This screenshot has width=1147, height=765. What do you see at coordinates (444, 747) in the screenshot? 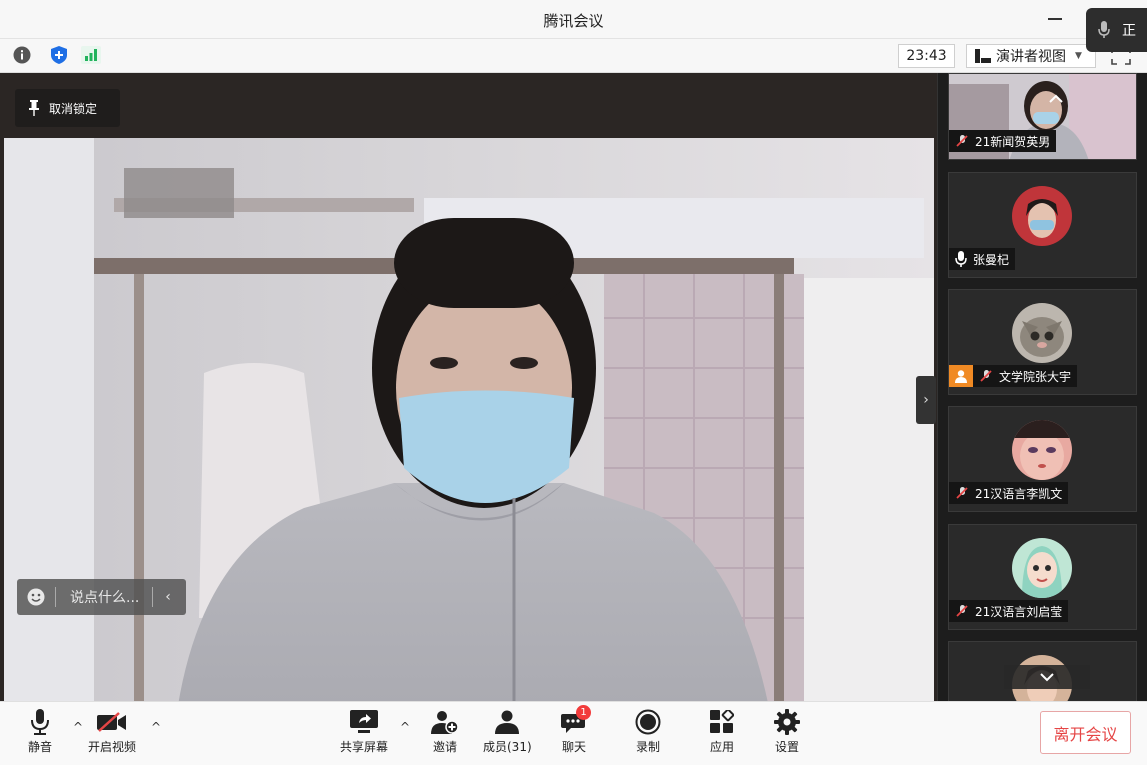
I see `invite-label: 邀请` at bounding box center [444, 747].